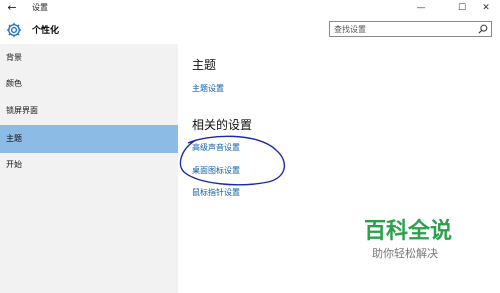  I want to click on theme-settings-link: 主题设置, so click(208, 88).